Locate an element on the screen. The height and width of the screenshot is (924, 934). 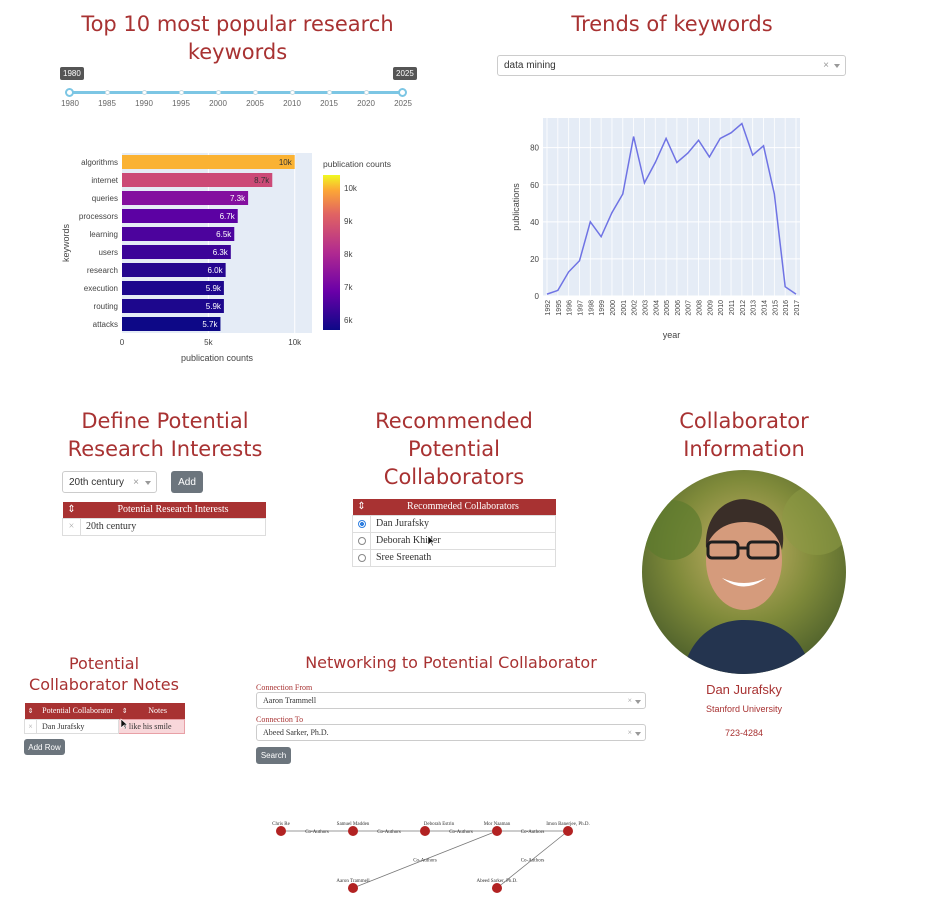
x-tick-label: 2017 is located at coordinates (797, 308).